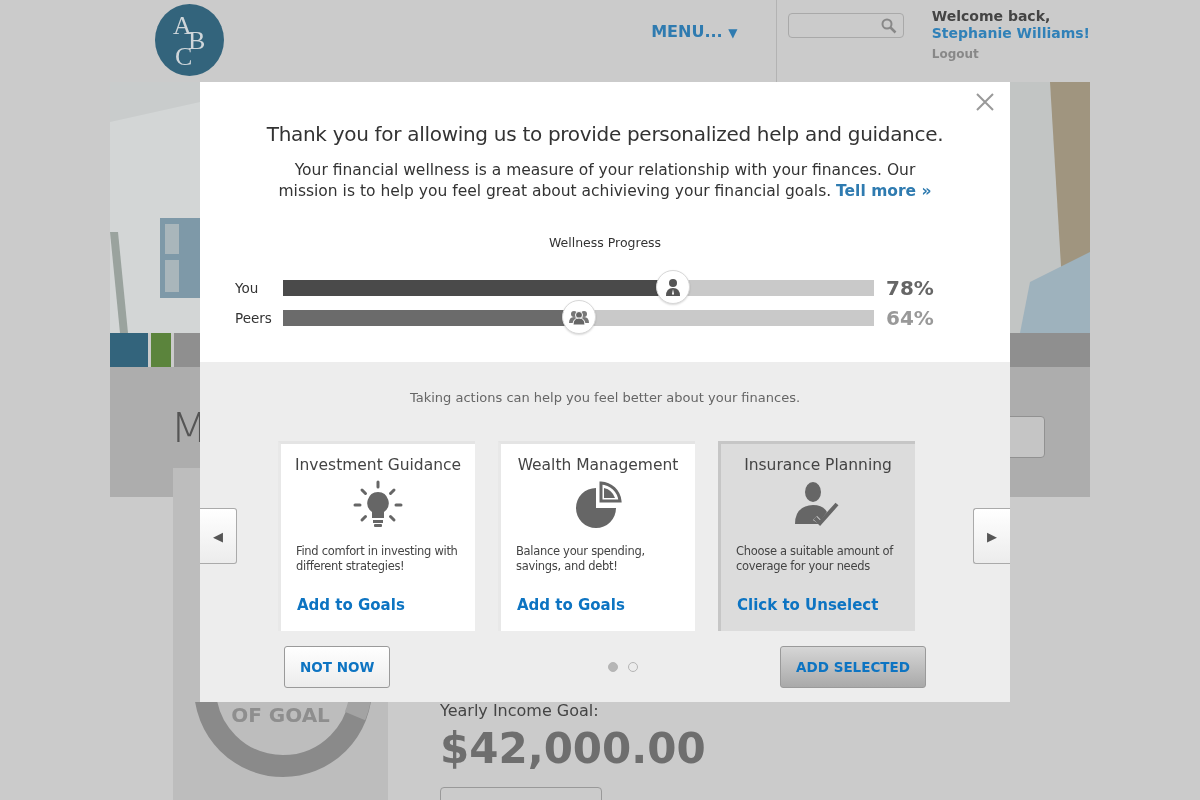  What do you see at coordinates (991, 536) in the screenshot?
I see `next-button: ▶` at bounding box center [991, 536].